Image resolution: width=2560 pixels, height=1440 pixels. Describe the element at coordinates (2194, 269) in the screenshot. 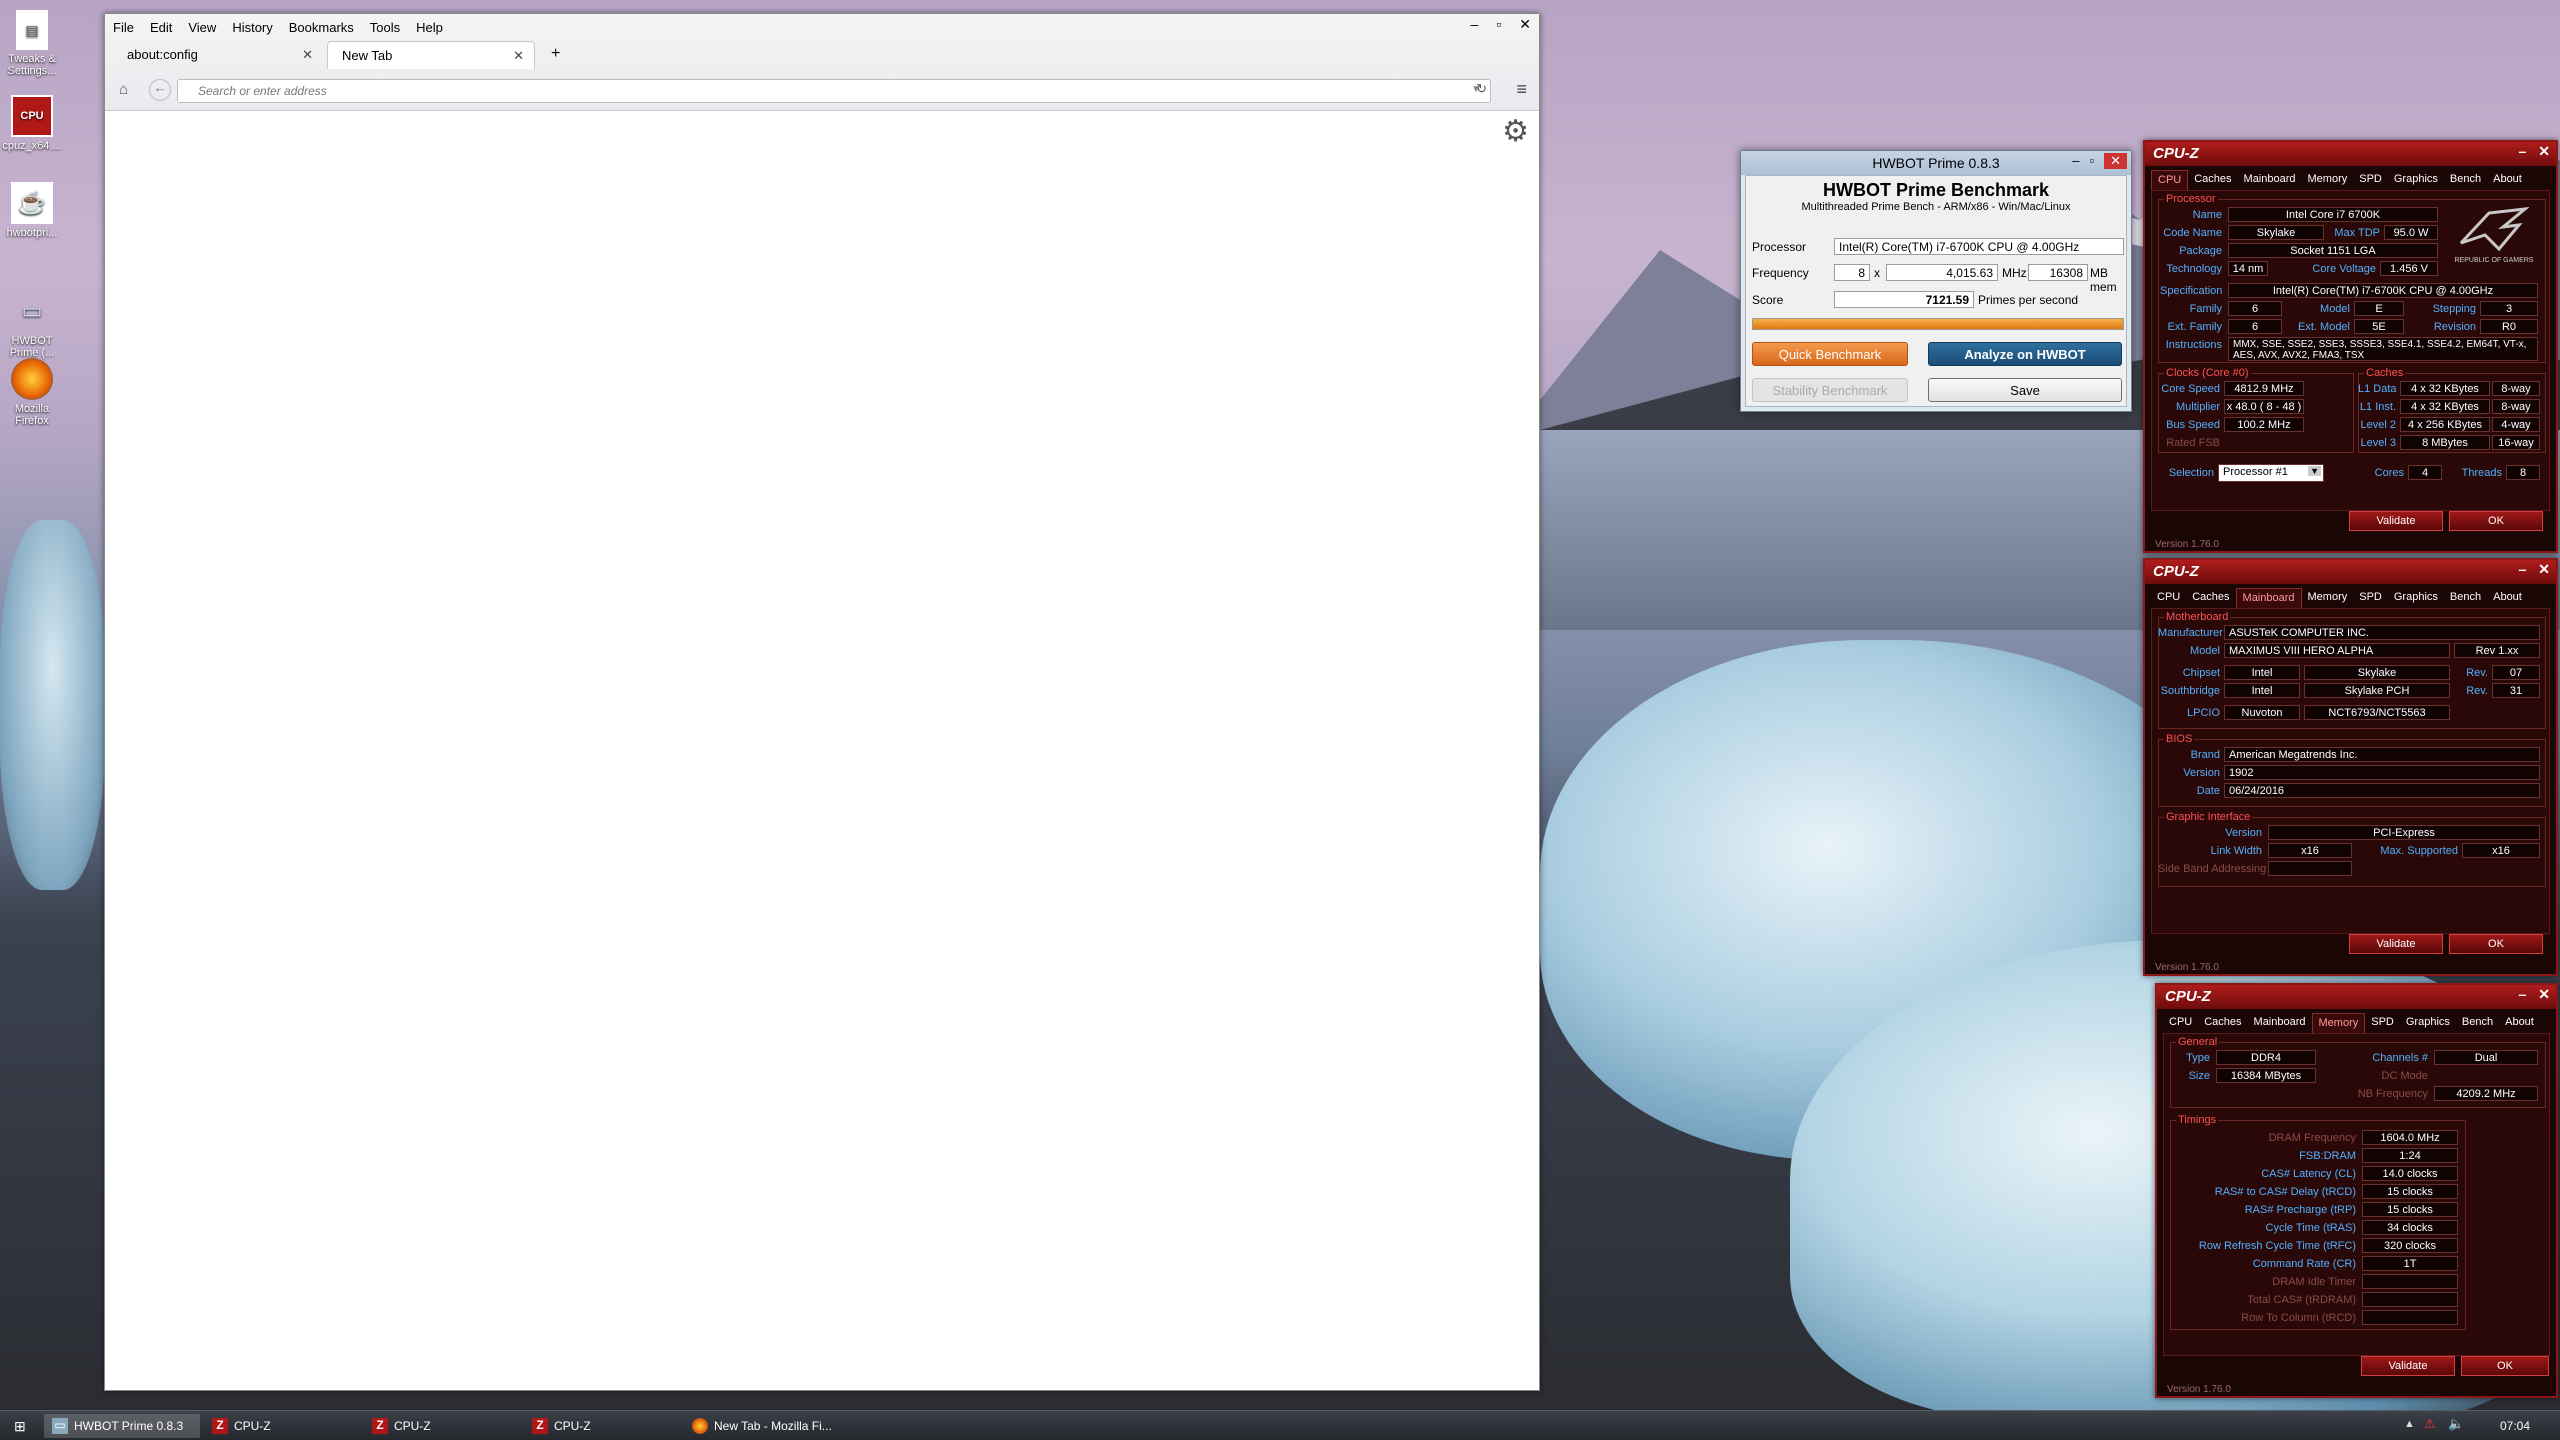

I see `key-label: Technology` at that location.